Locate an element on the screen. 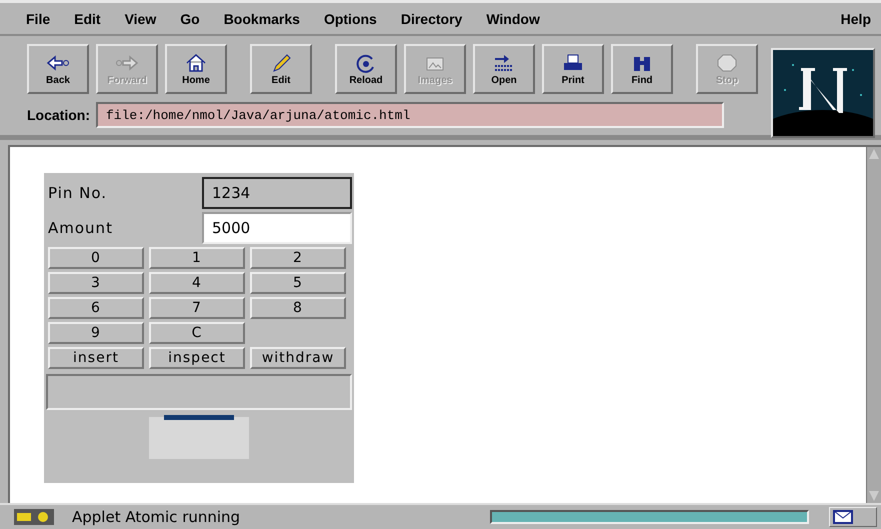 The height and width of the screenshot is (529, 881). security-key-icon is located at coordinates (34, 517).